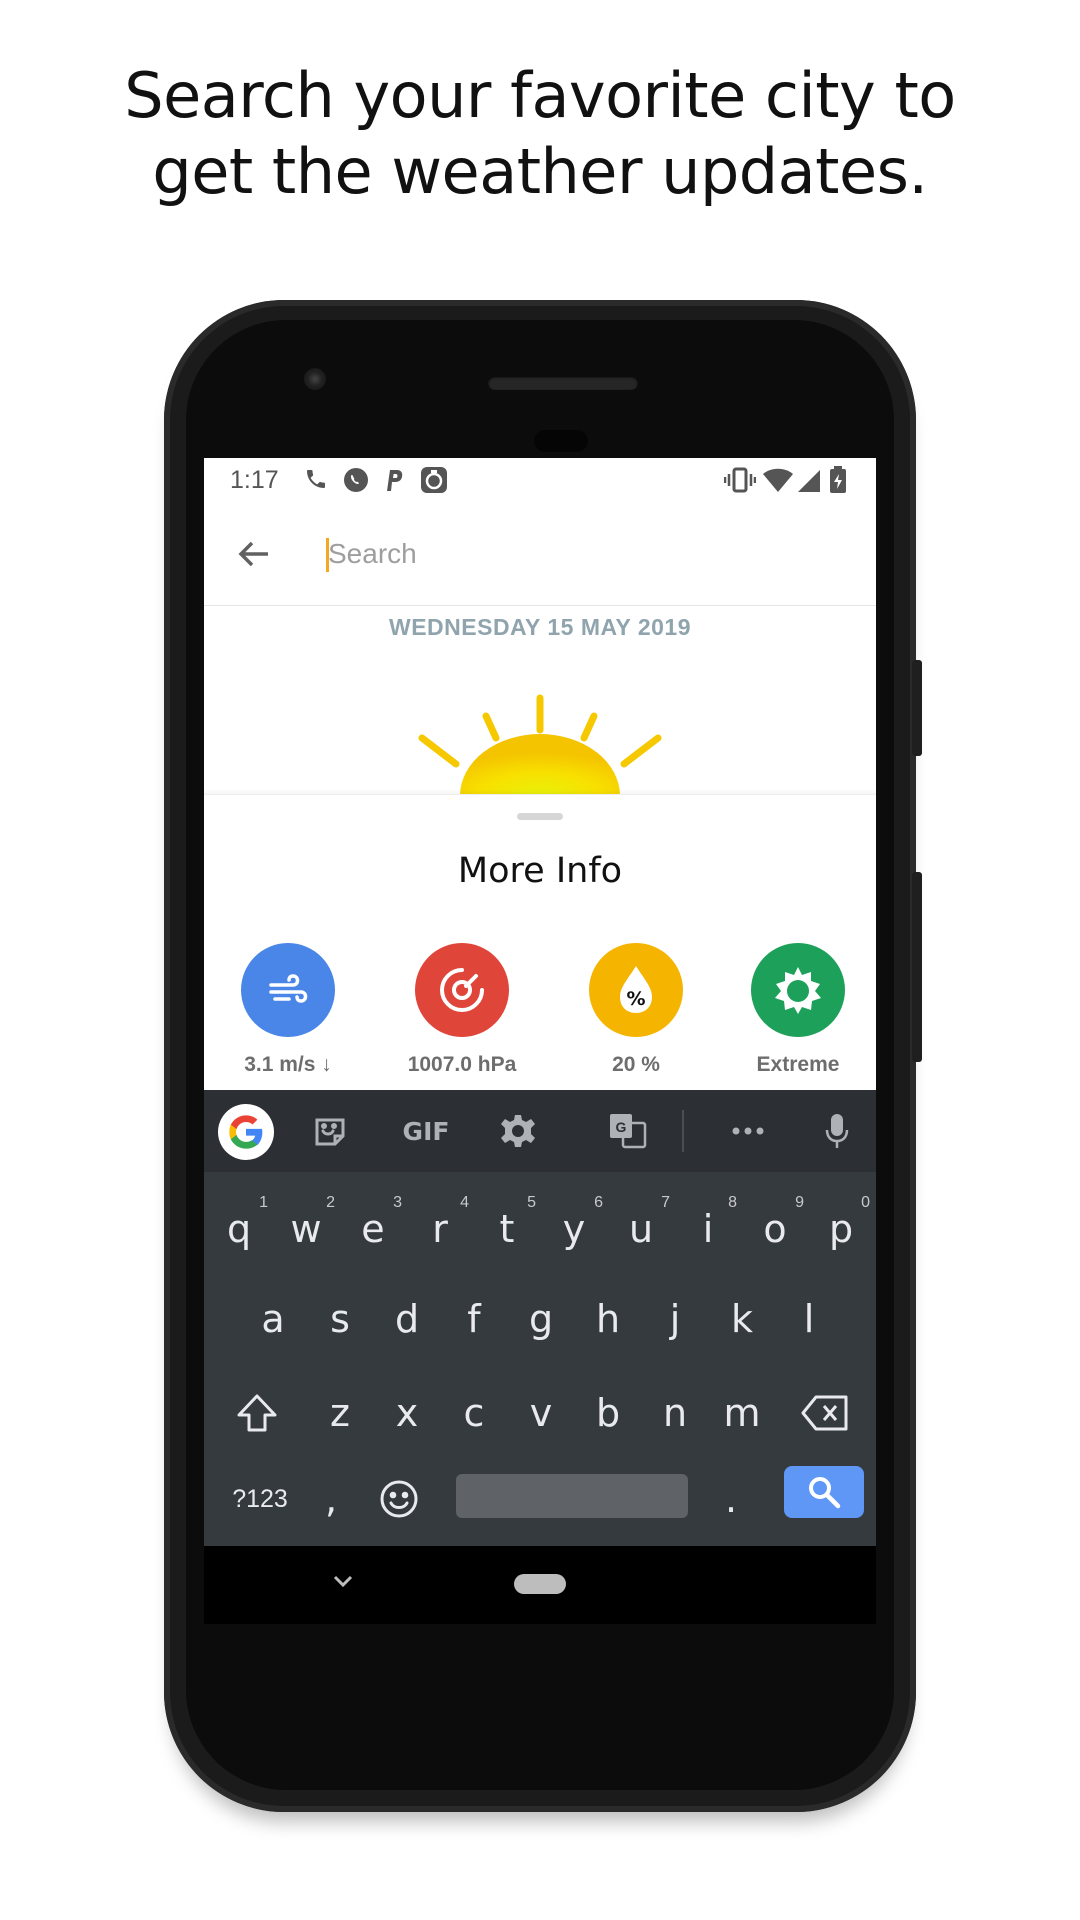  I want to click on symbols-key: ?123, so click(260, 1499).